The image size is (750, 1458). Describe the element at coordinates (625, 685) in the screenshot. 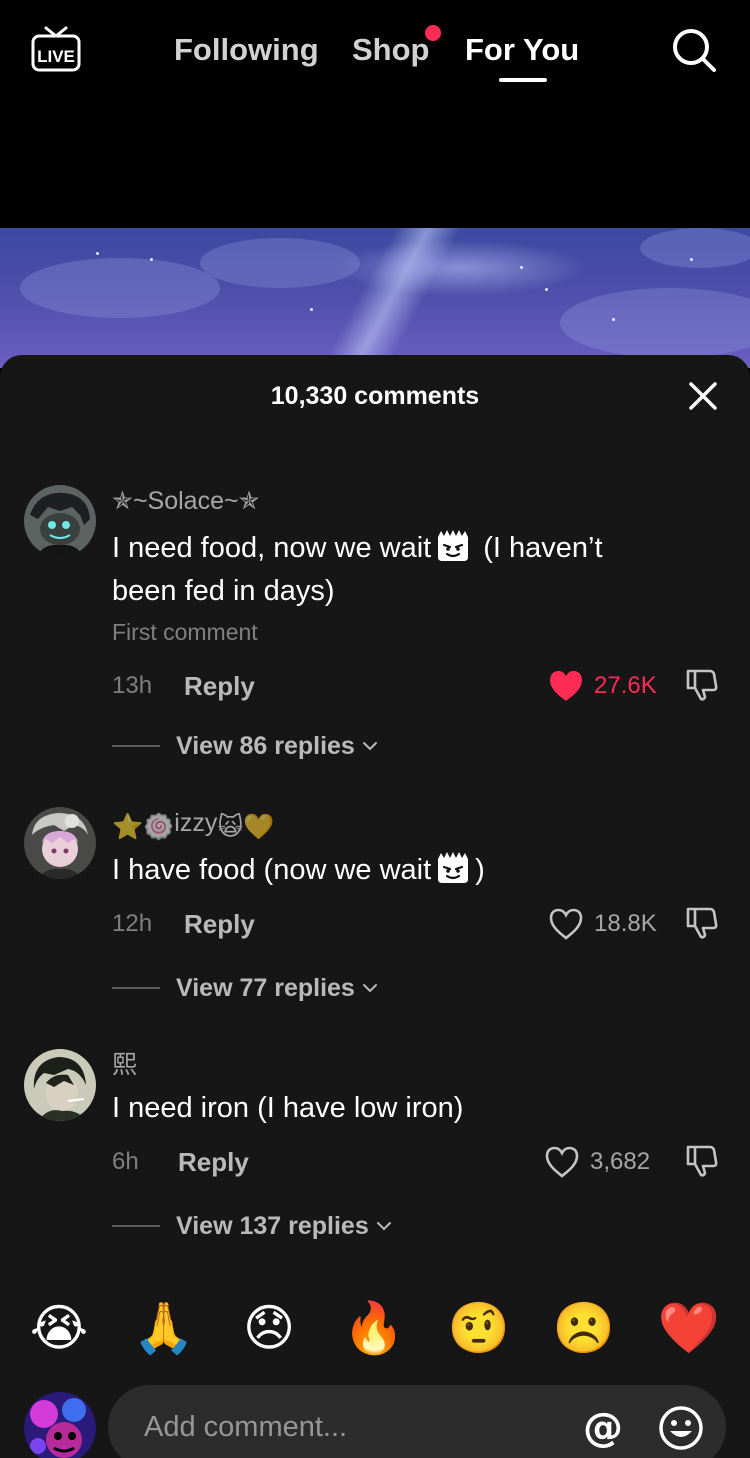

I see `like-count: 27.6K` at that location.